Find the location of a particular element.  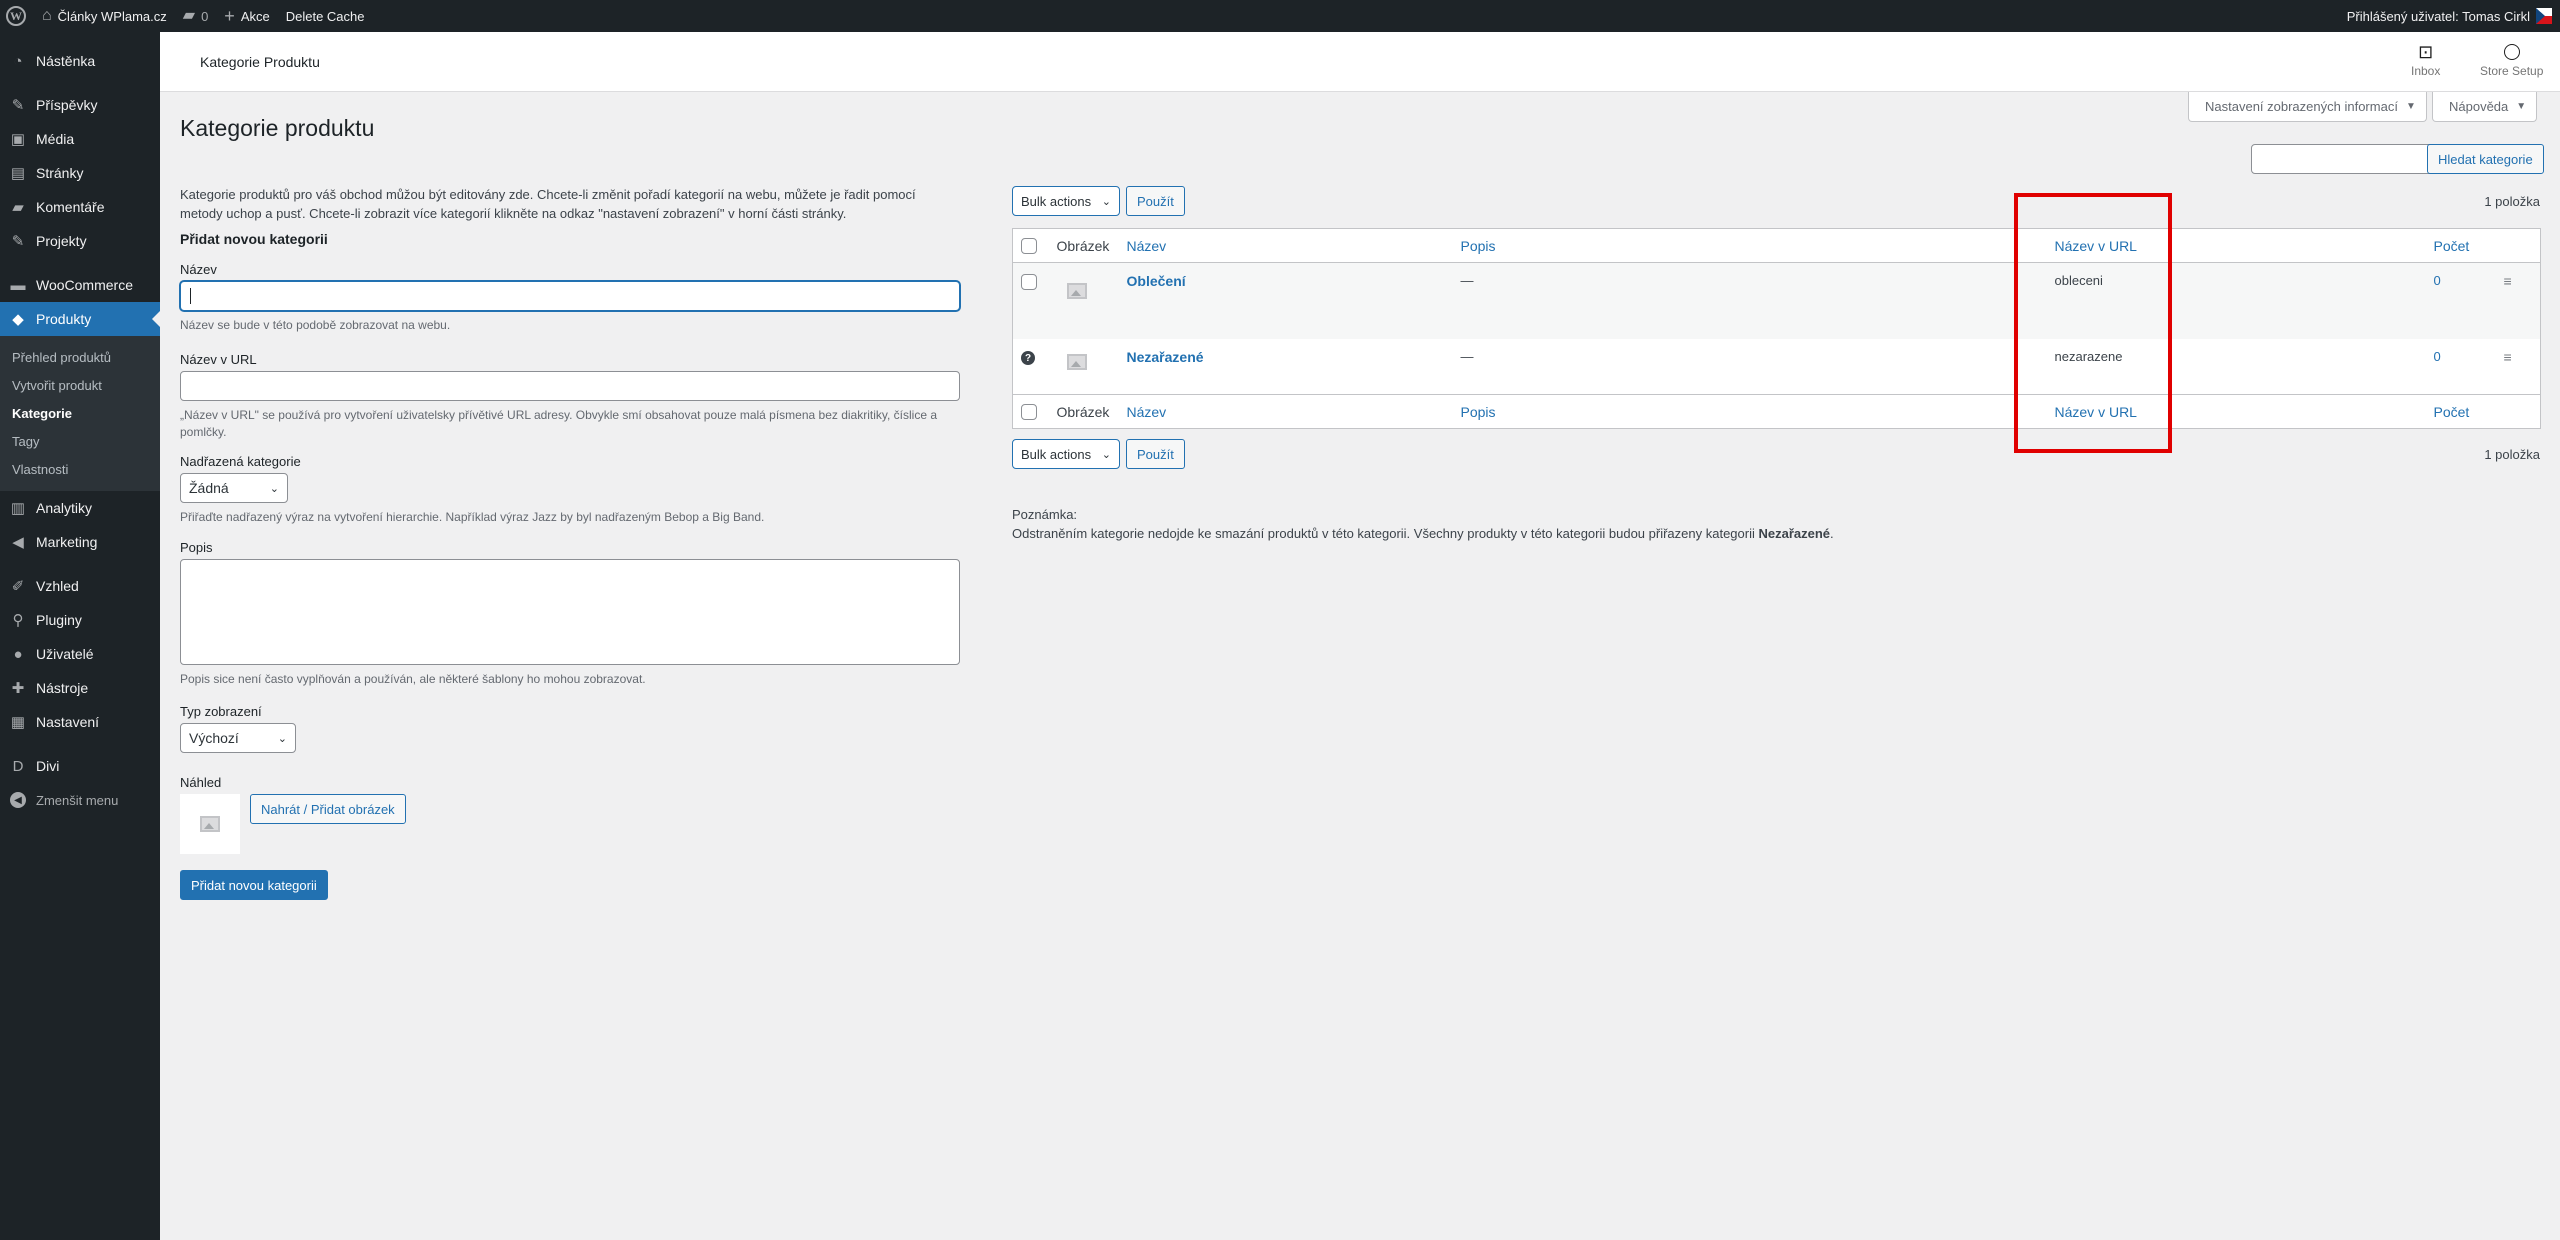

display-type-value: Výchozí is located at coordinates (214, 738).